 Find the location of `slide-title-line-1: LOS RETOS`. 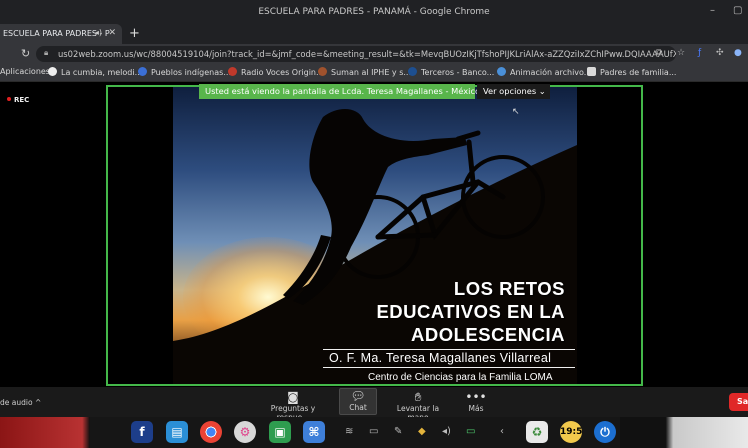

slide-title-line-1: LOS RETOS is located at coordinates (509, 288).